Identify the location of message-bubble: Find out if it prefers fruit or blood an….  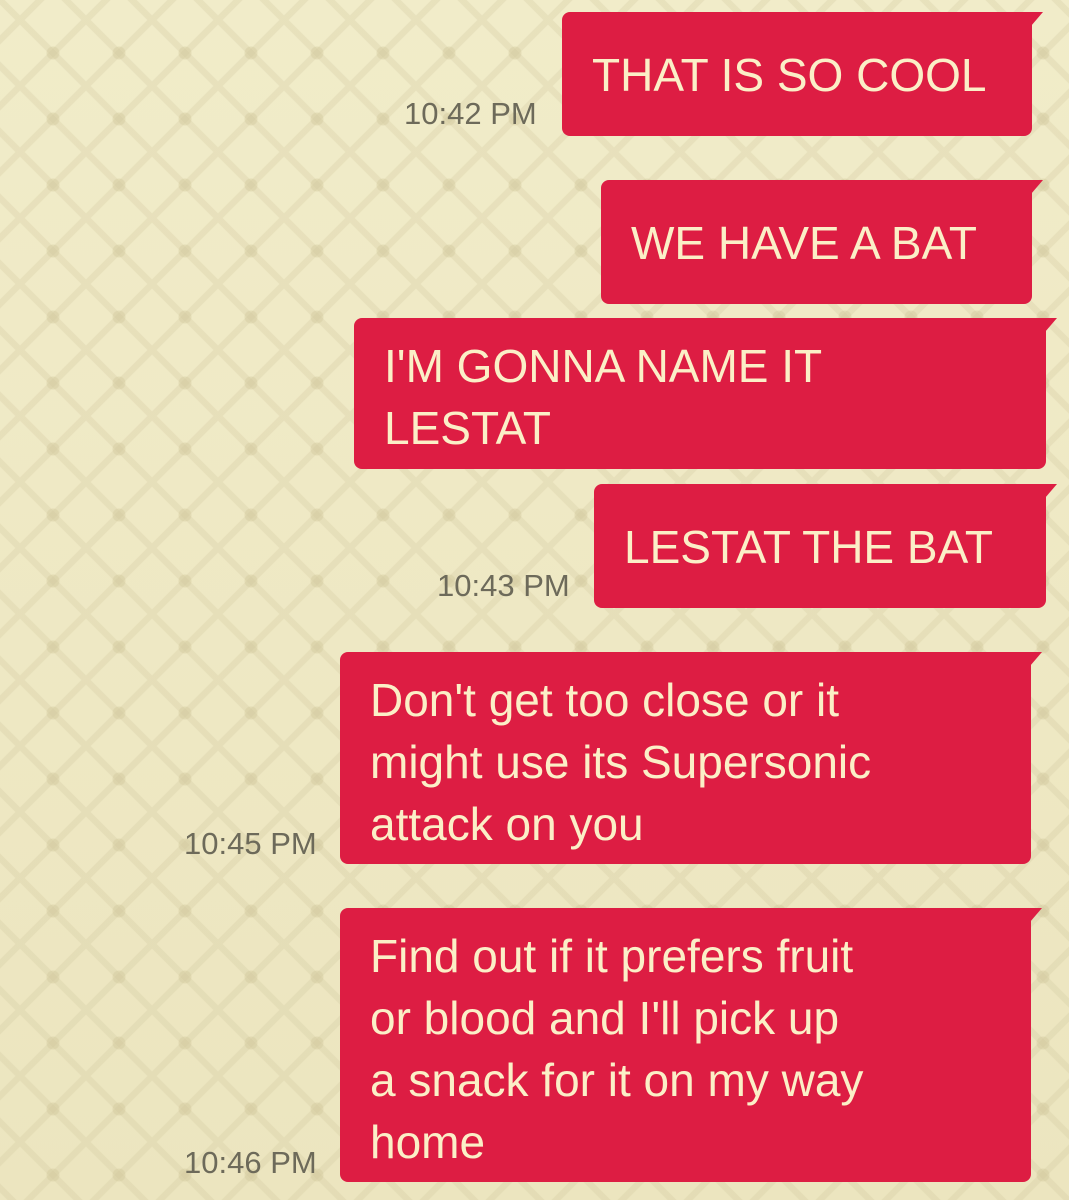
(691, 1045).